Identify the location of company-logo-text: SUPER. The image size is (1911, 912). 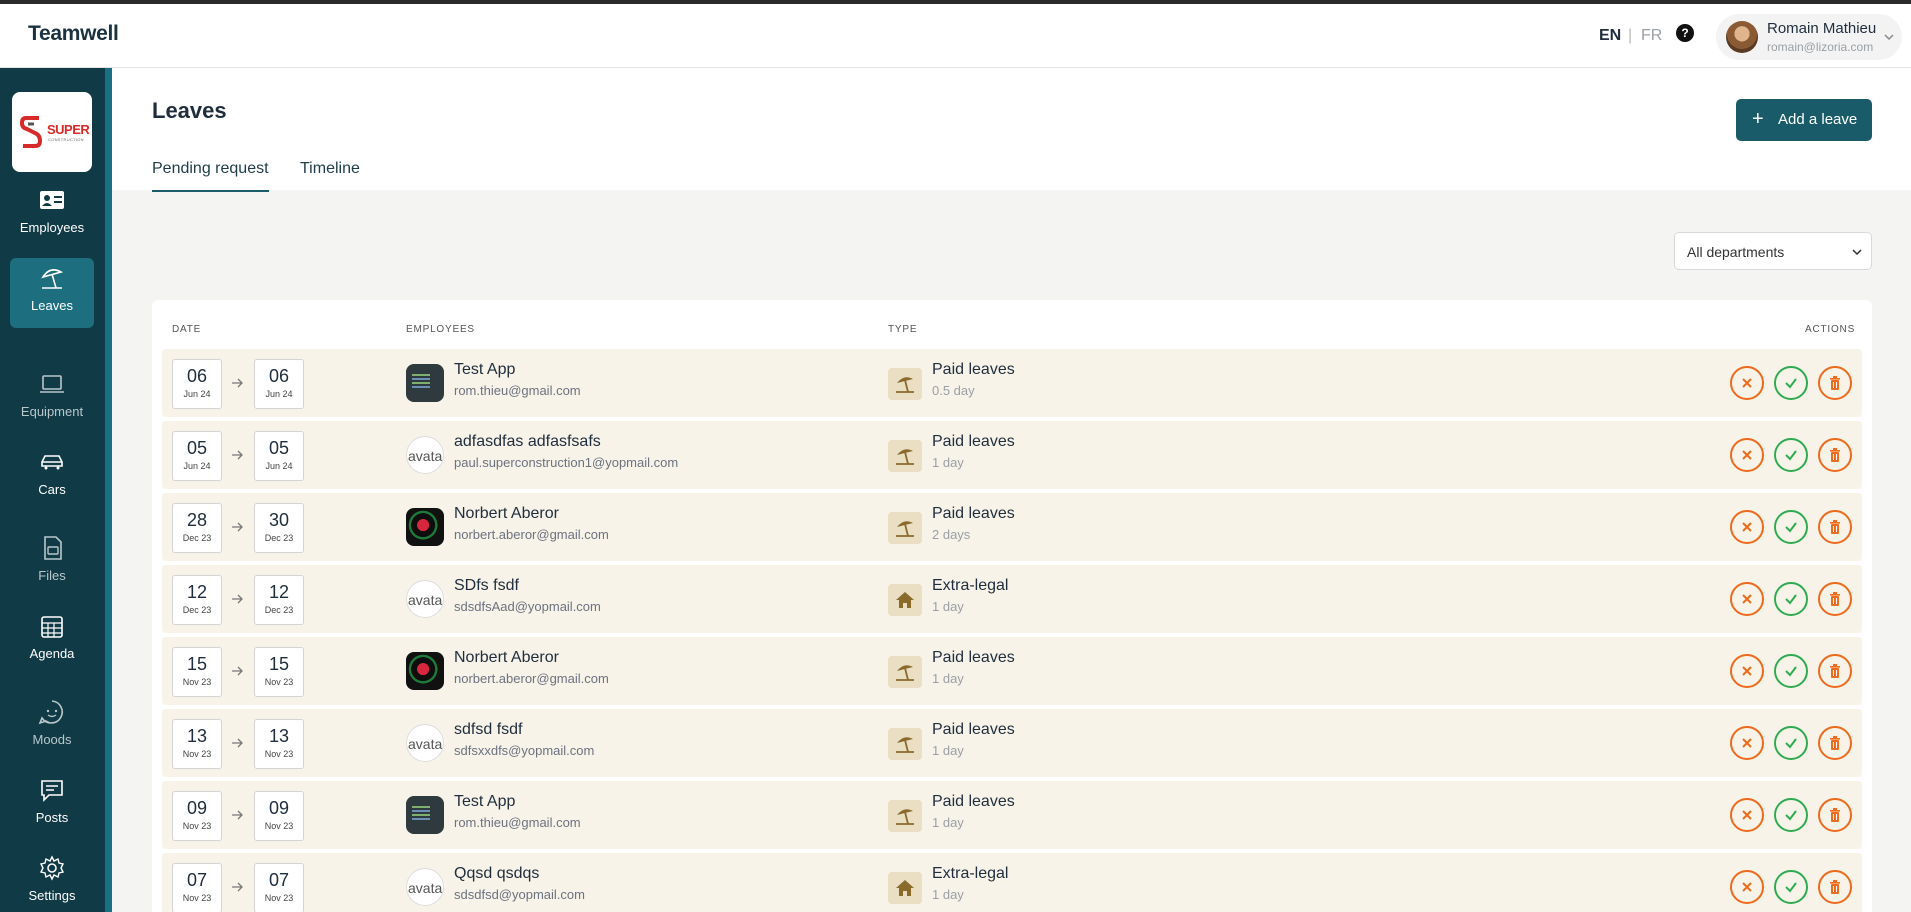
(68, 129).